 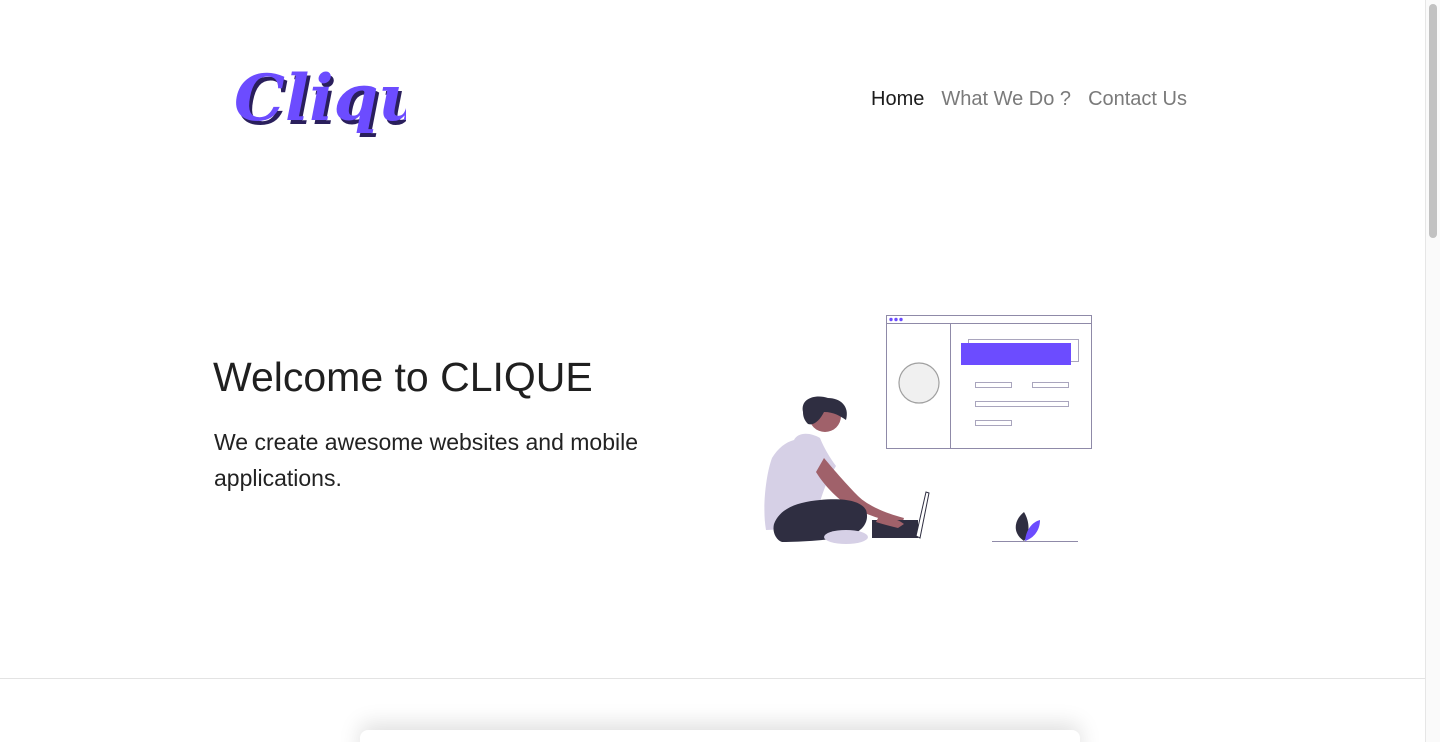 I want to click on person-with-laptop-illustration-icon, so click(x=928, y=429).